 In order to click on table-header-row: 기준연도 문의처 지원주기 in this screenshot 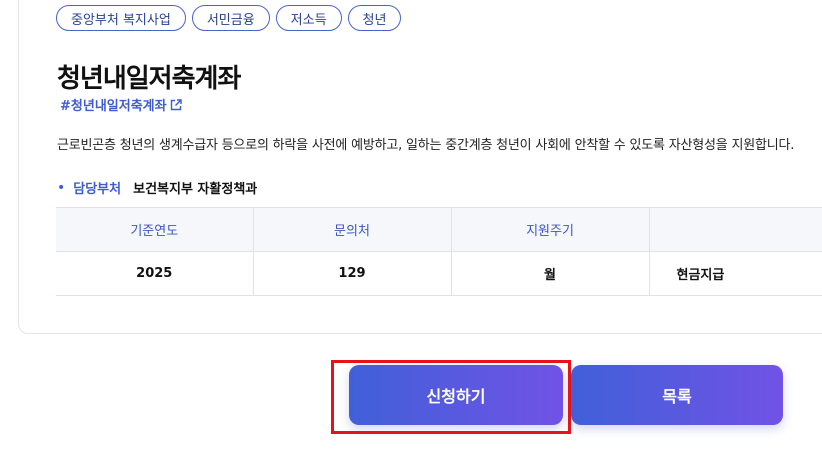, I will do `click(439, 229)`.